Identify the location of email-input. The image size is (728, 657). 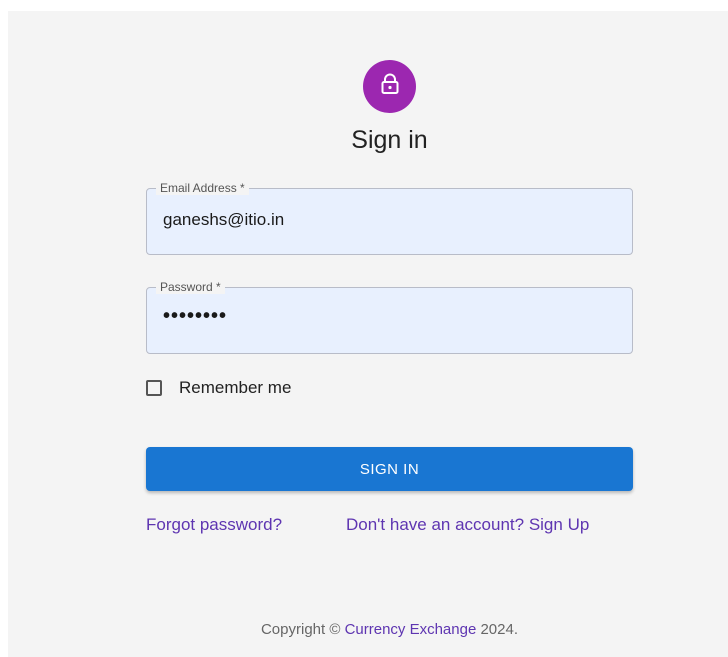
(388, 220).